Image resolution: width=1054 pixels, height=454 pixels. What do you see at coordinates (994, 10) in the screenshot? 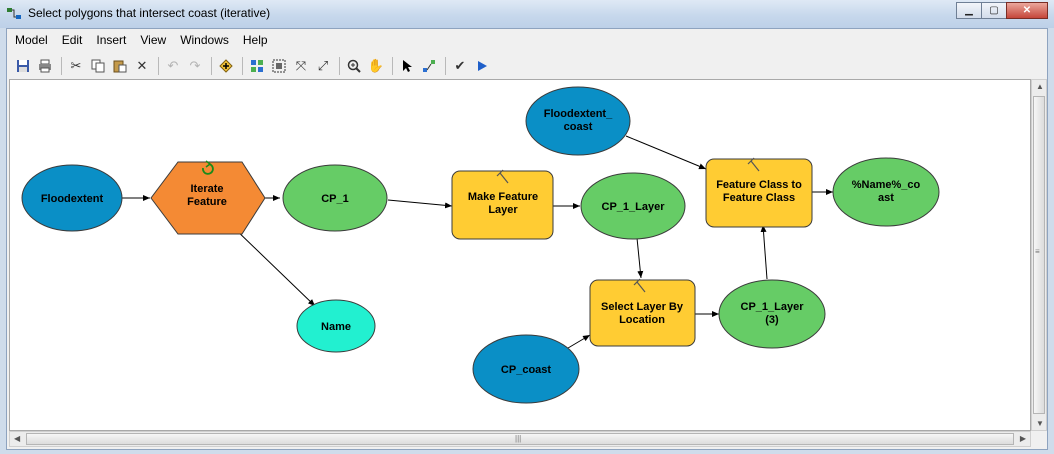
I see `maximize-button: ▢` at bounding box center [994, 10].